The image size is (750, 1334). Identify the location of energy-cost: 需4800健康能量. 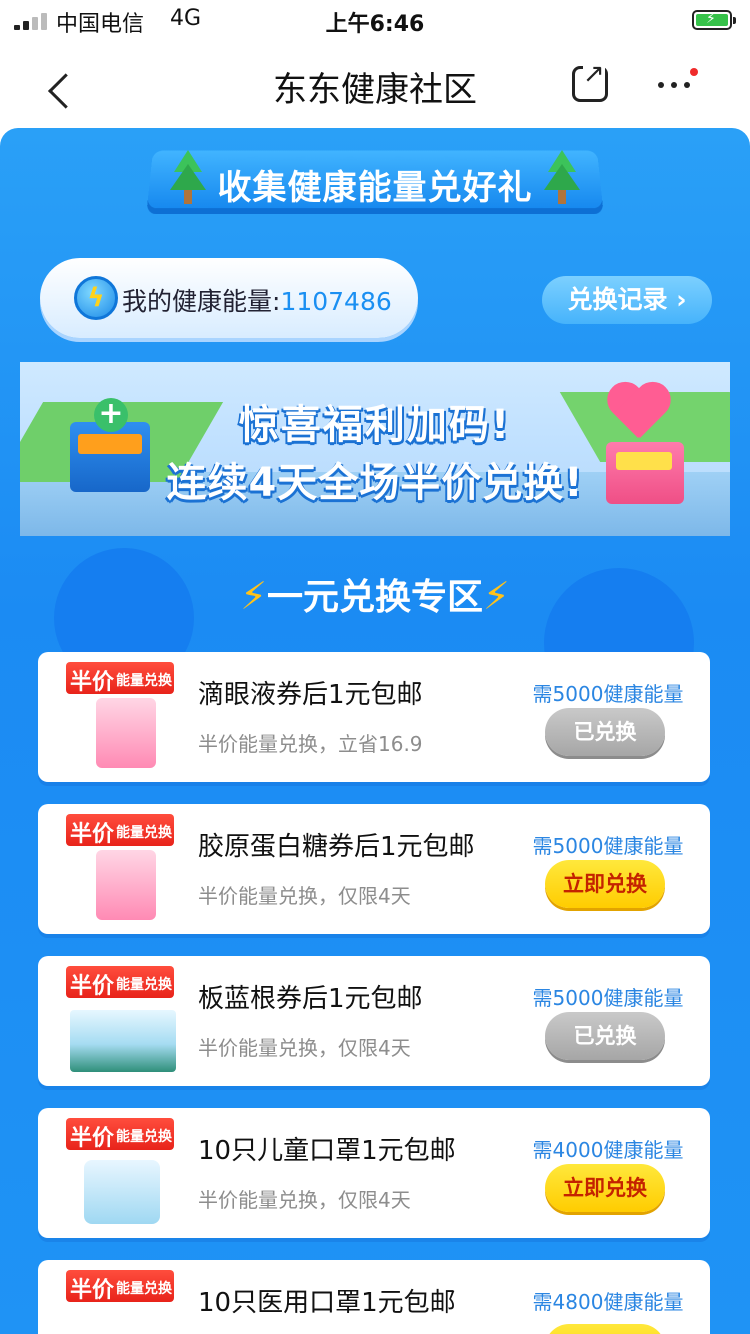
(608, 1302).